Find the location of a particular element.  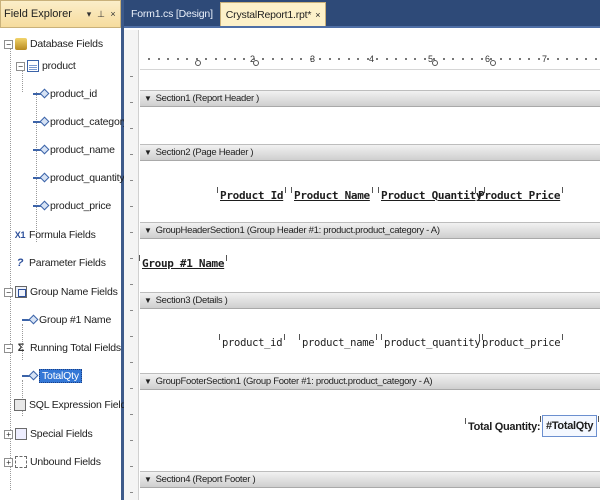

section-band-report-footer: ▼ Section4 (Report Footer ) is located at coordinates (370, 479).